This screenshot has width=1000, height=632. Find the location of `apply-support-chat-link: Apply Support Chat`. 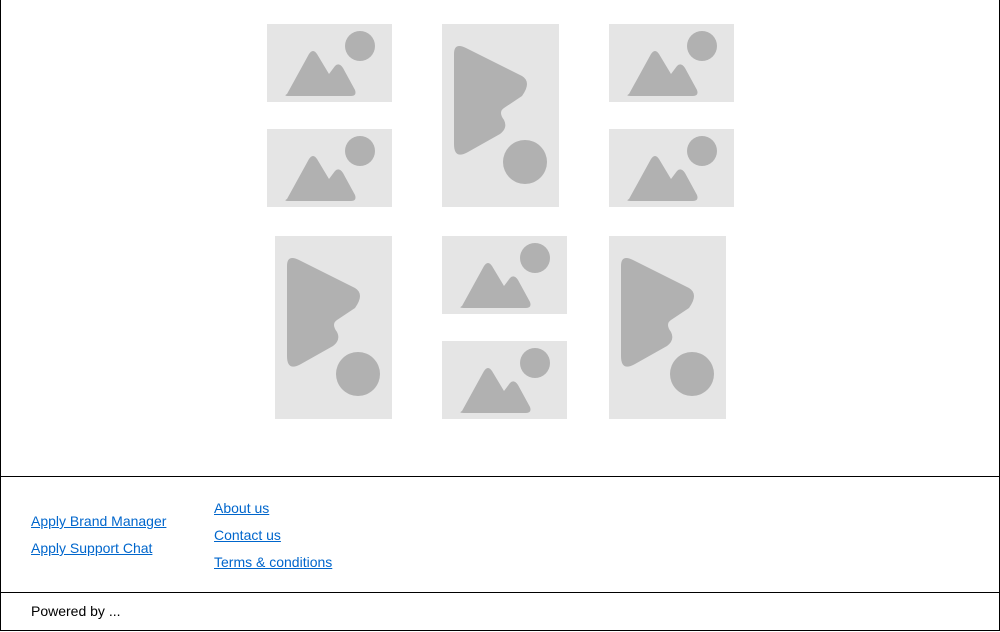

apply-support-chat-link: Apply Support Chat is located at coordinates (91, 548).